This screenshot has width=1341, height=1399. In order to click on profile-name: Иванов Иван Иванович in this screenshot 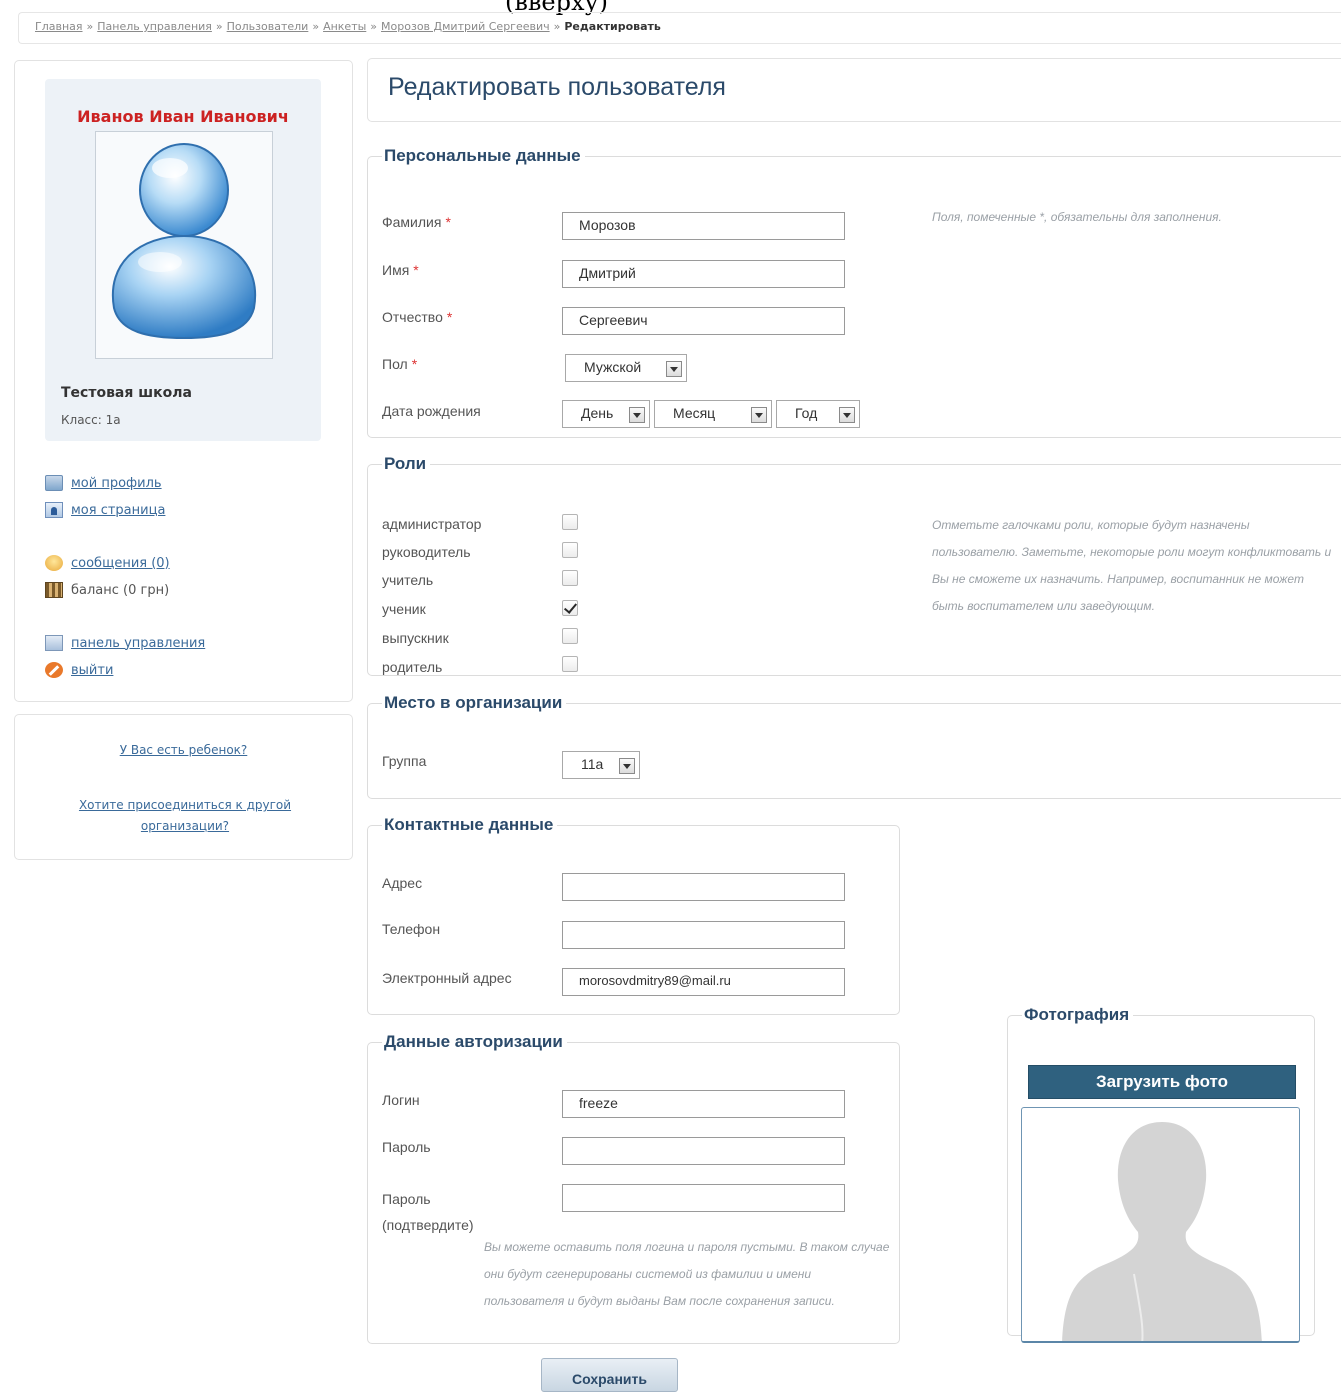, I will do `click(183, 116)`.